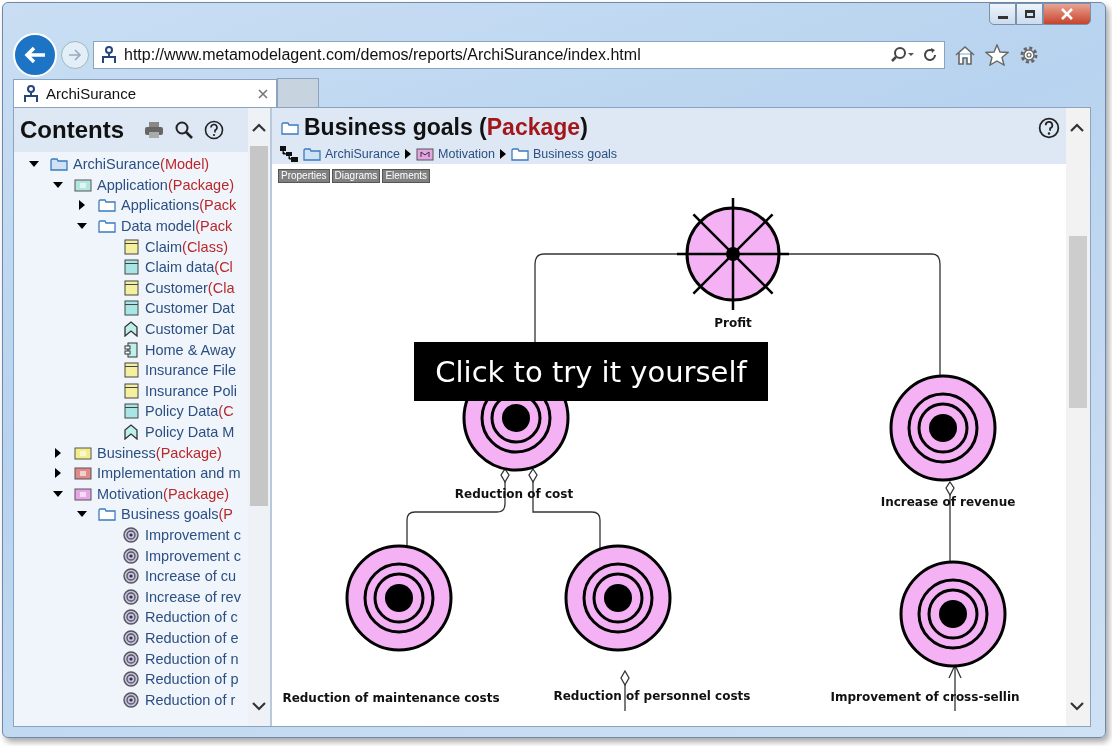 The image size is (1112, 746). What do you see at coordinates (1029, 14) in the screenshot?
I see `maximize-button` at bounding box center [1029, 14].